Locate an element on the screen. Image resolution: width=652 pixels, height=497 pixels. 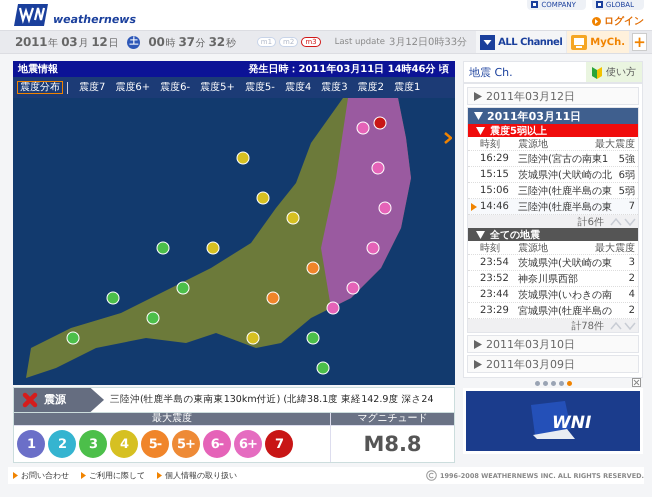
filter-tab: 震度分布 is located at coordinates (40, 87).